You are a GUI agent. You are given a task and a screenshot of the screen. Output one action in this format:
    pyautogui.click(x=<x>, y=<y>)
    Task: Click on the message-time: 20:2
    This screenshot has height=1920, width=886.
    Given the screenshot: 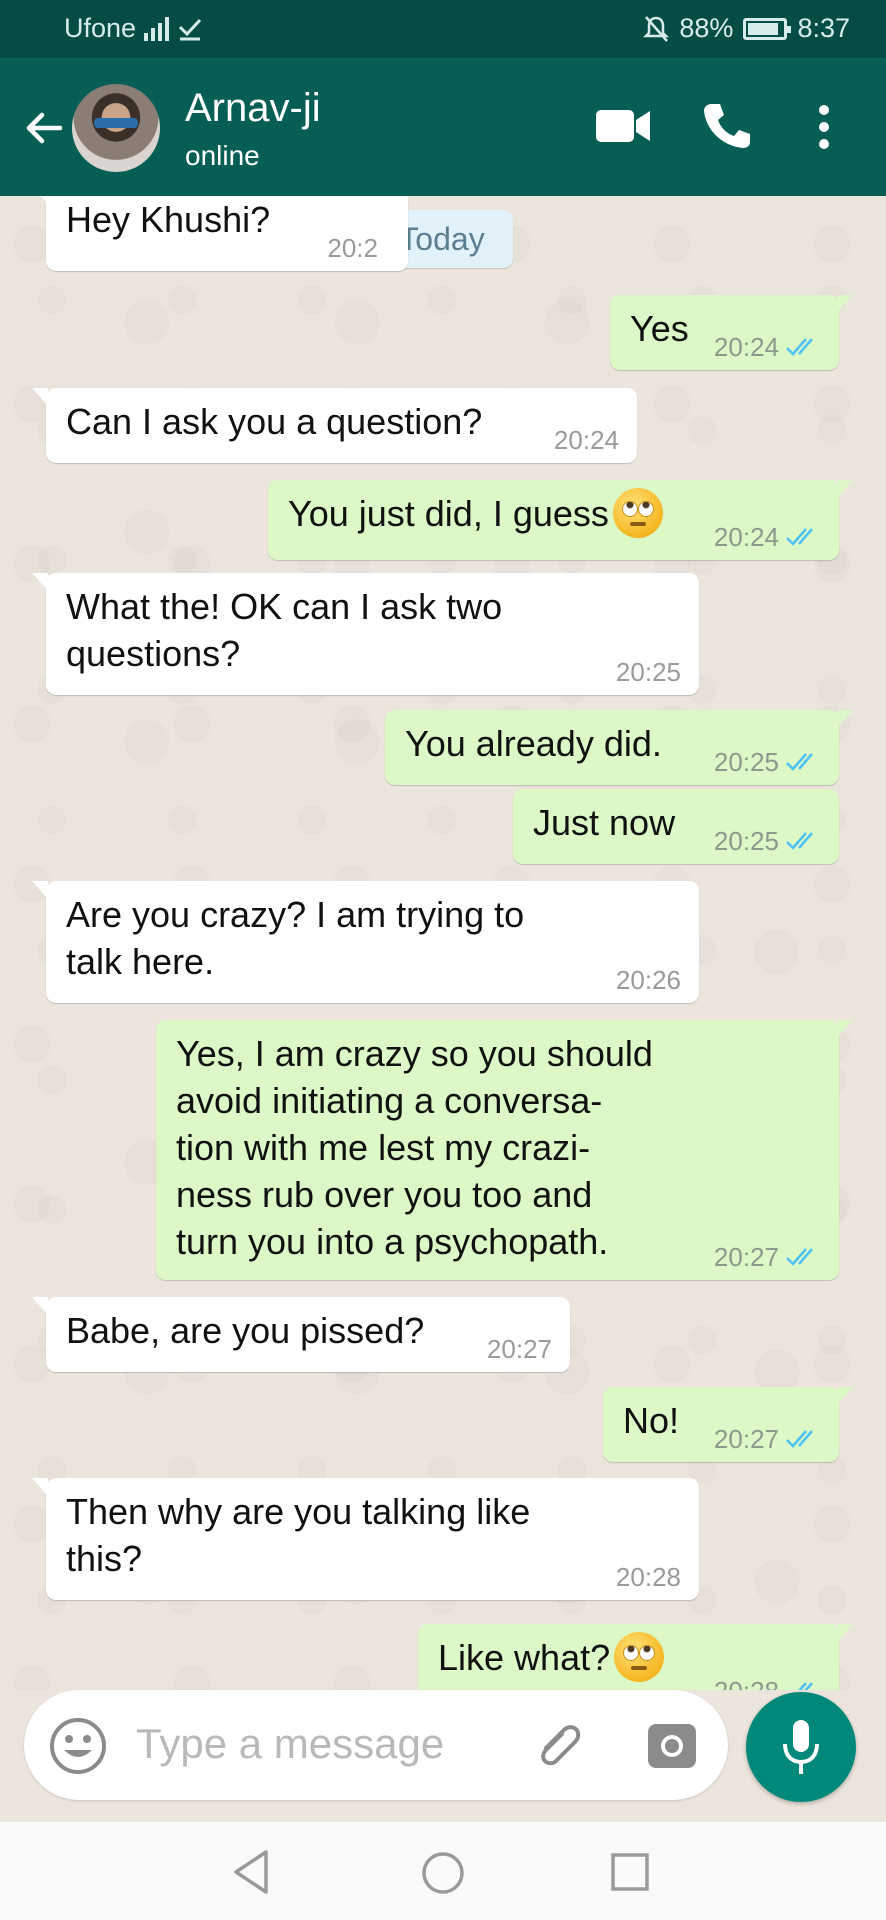 What is the action you would take?
    pyautogui.click(x=352, y=248)
    